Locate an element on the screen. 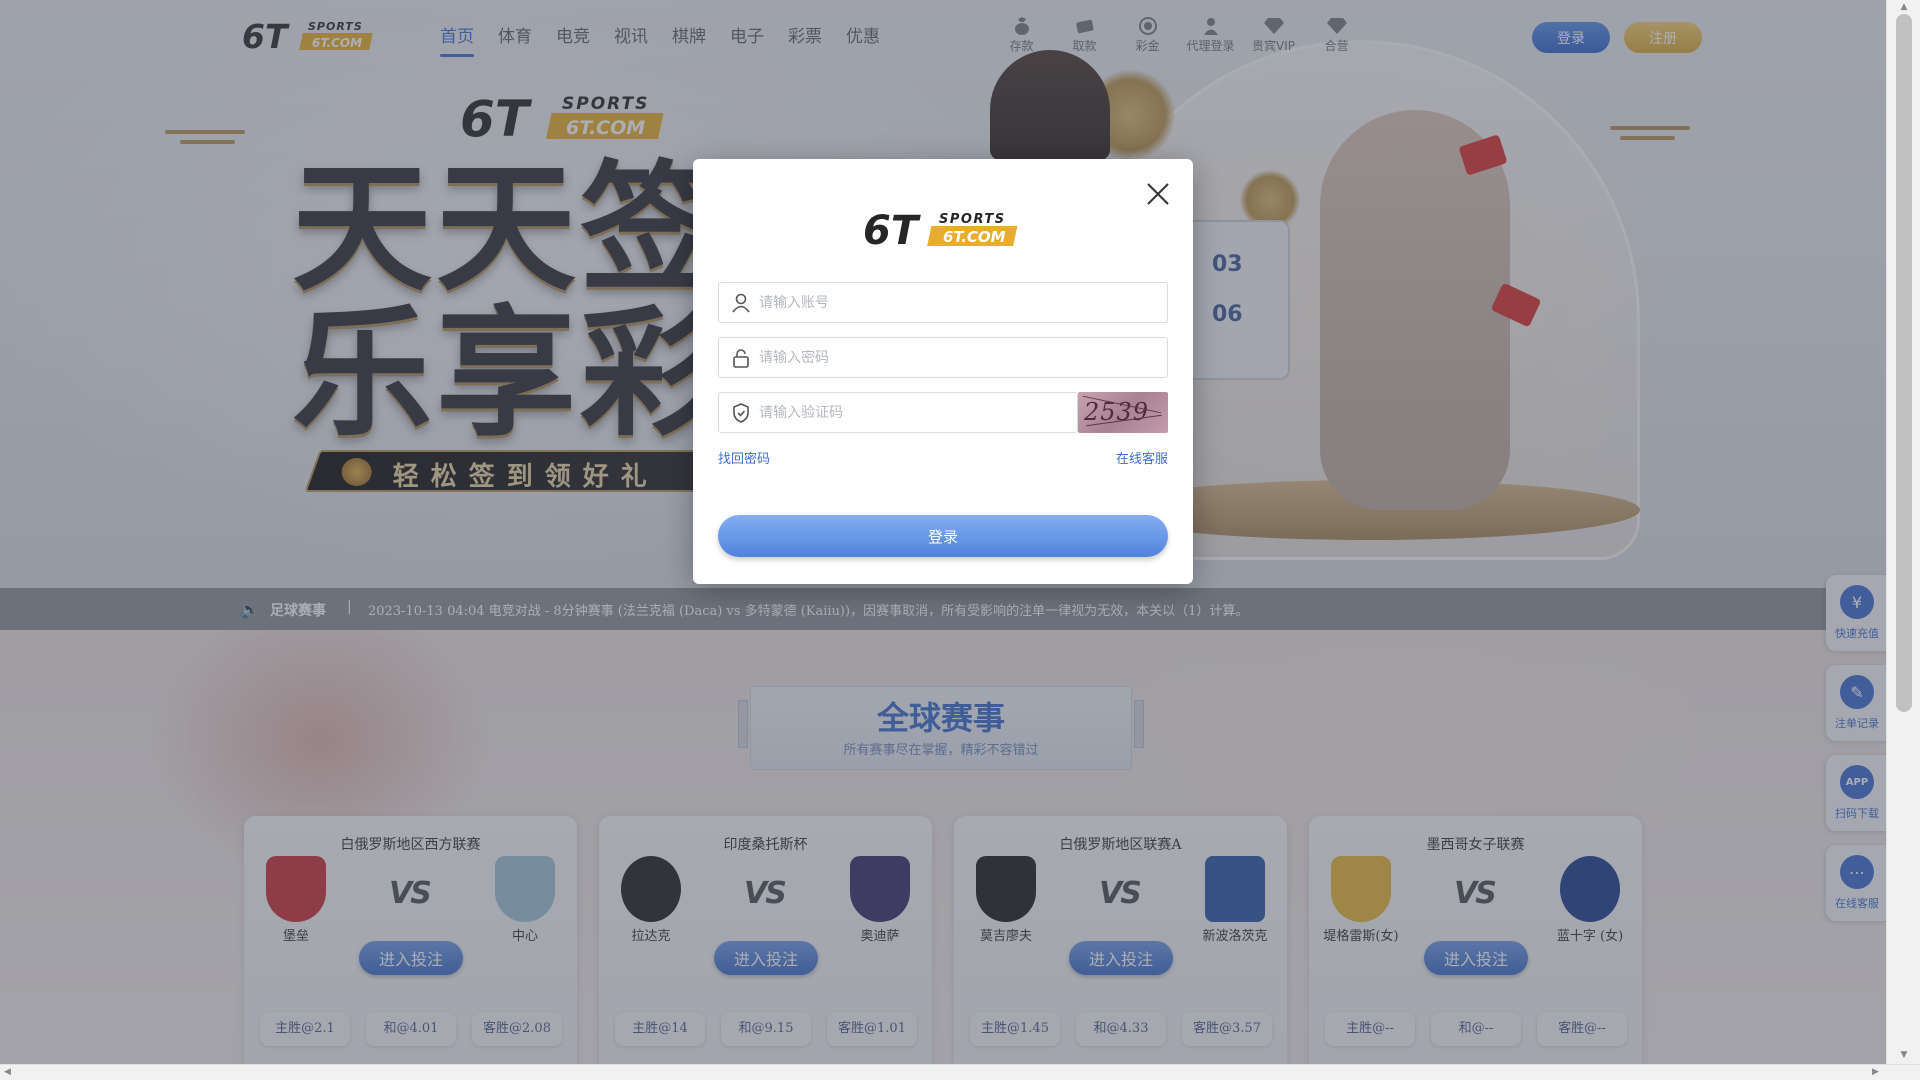 The width and height of the screenshot is (1920, 1080). captcha-input is located at coordinates (909, 412).